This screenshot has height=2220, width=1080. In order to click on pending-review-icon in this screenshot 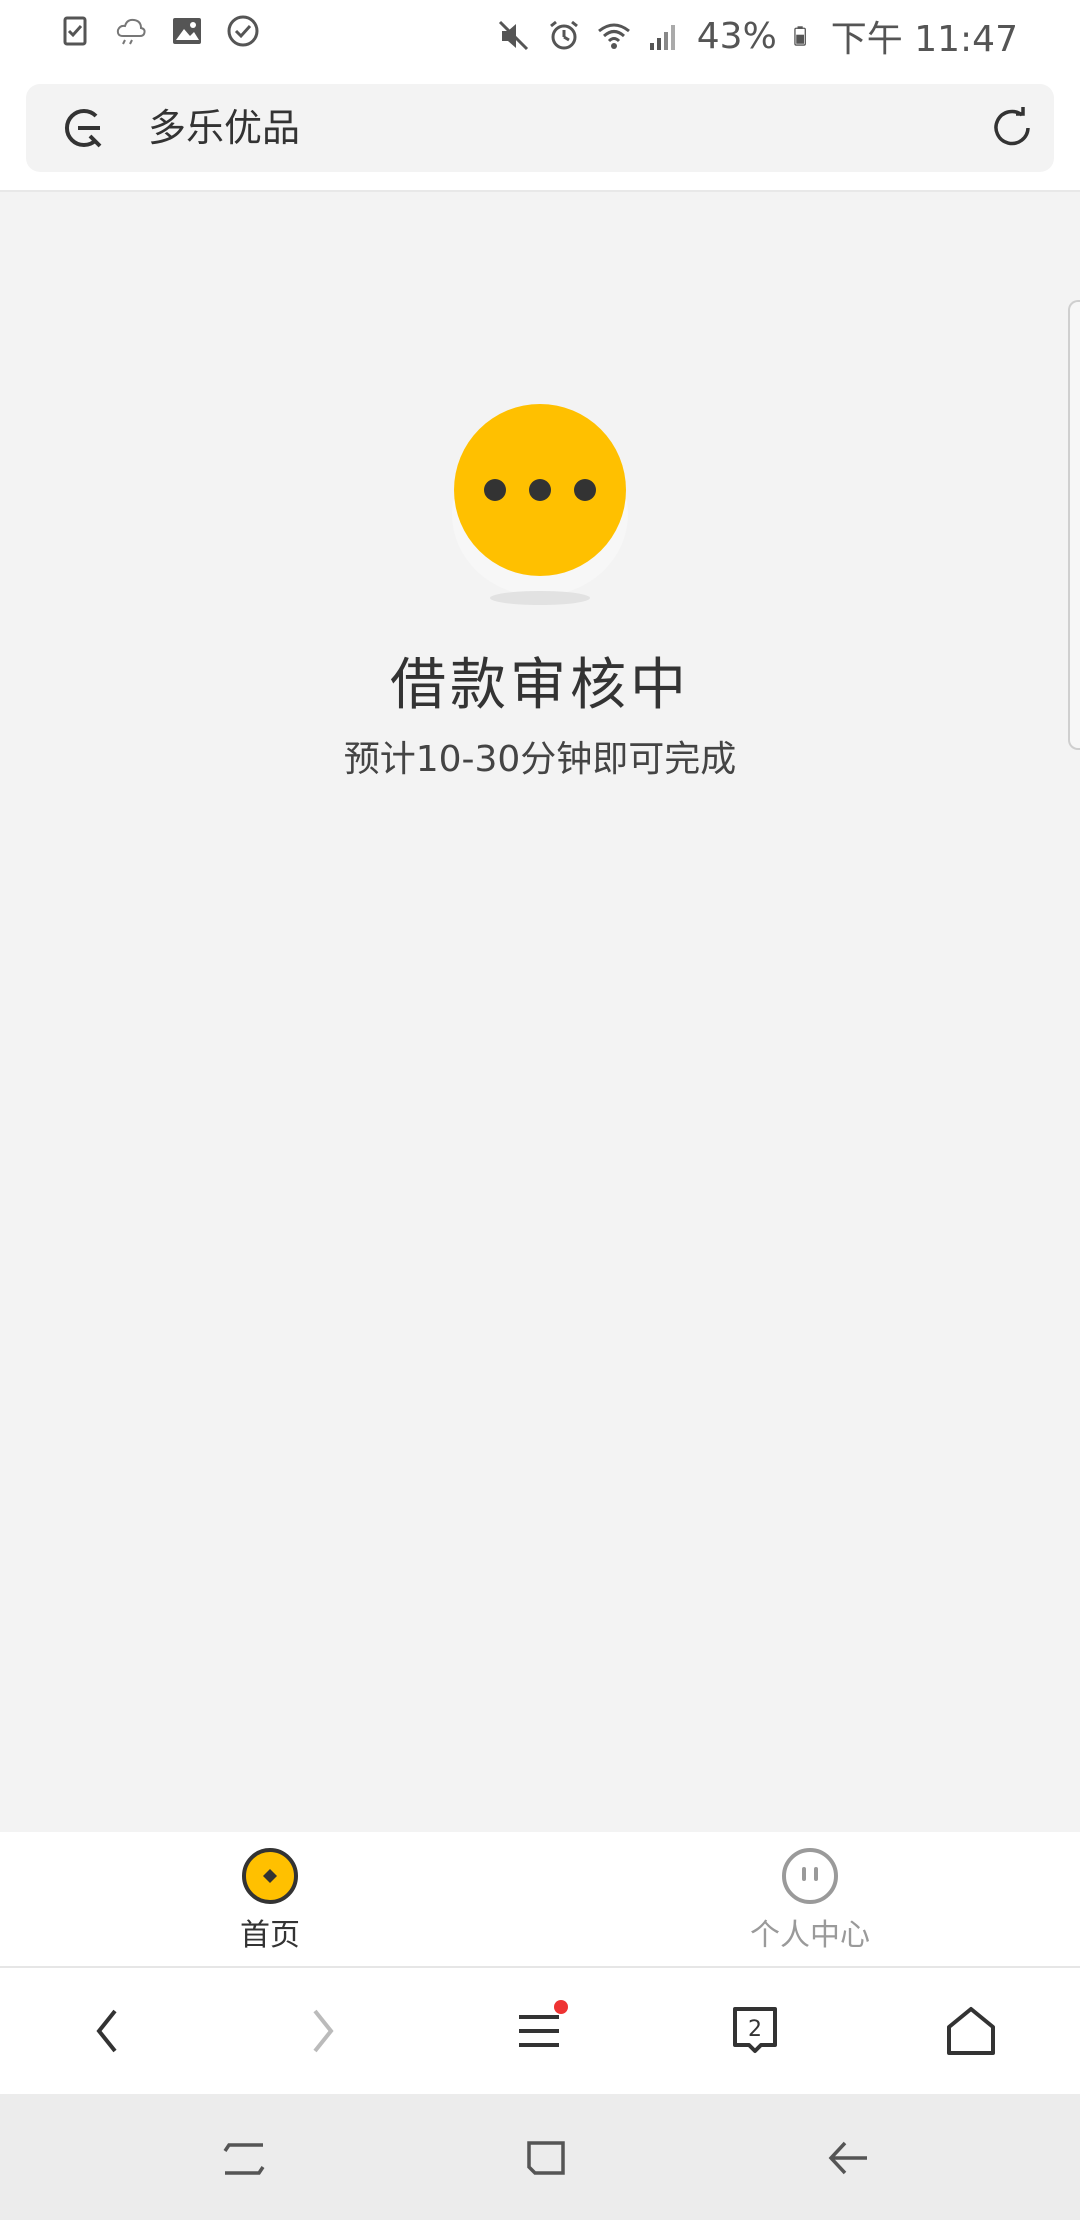, I will do `click(540, 504)`.